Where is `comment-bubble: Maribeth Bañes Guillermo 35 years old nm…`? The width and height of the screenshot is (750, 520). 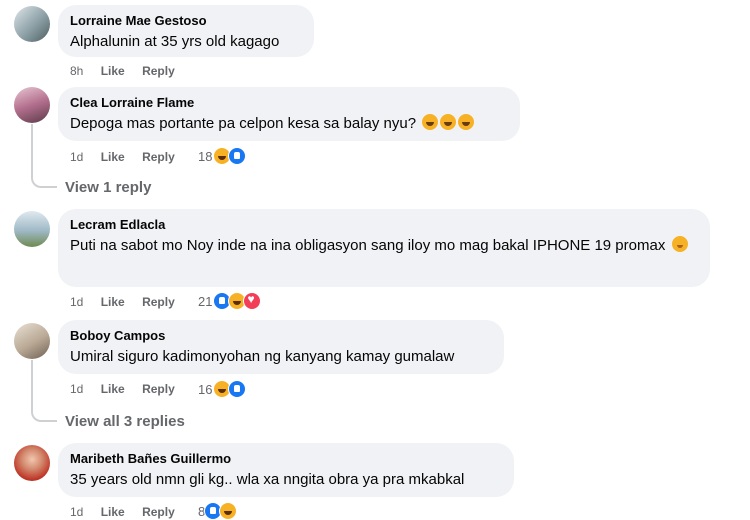 comment-bubble: Maribeth Bañes Guillermo 35 years old nm… is located at coordinates (286, 470).